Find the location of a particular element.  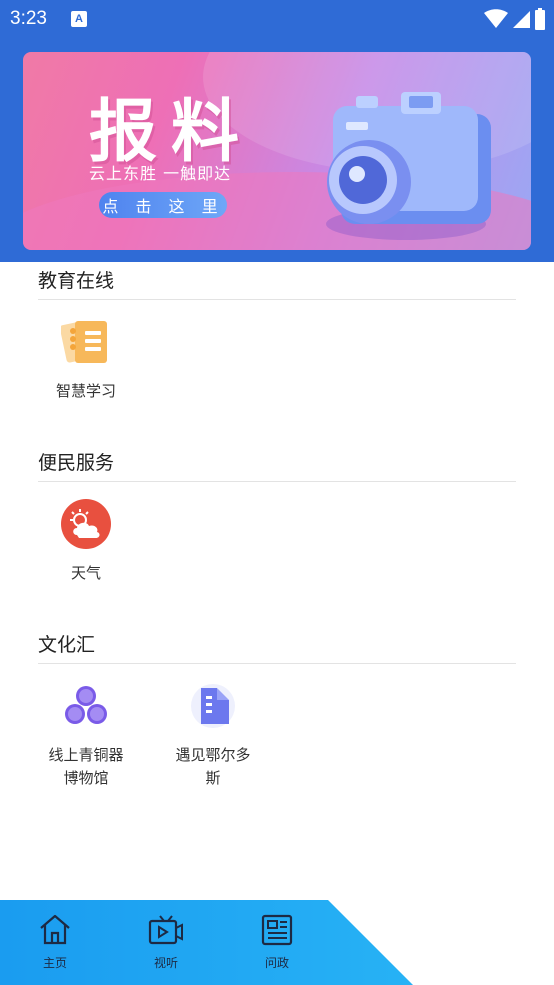

item-label: 遇见鄂尔多斯 is located at coordinates (213, 766).